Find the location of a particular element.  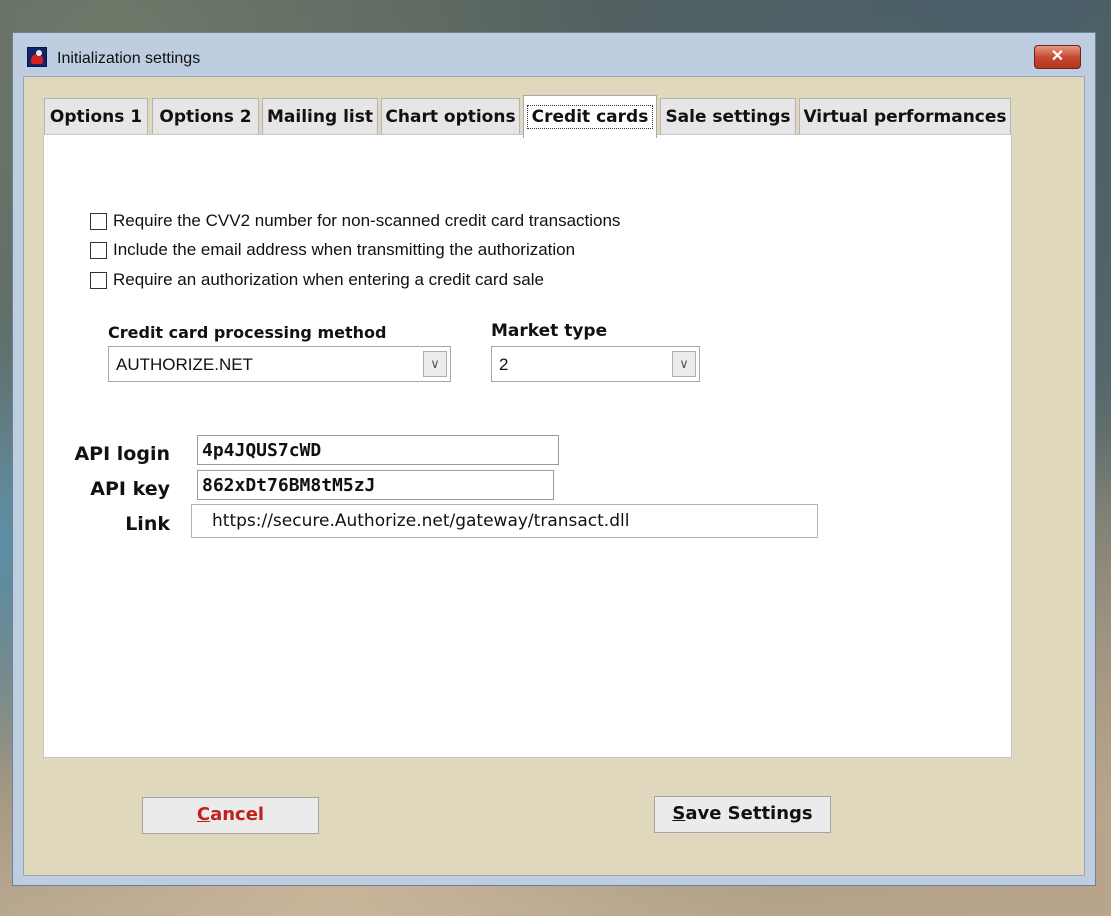

processing-method-value: AUTHORIZE.NET is located at coordinates (184, 364).